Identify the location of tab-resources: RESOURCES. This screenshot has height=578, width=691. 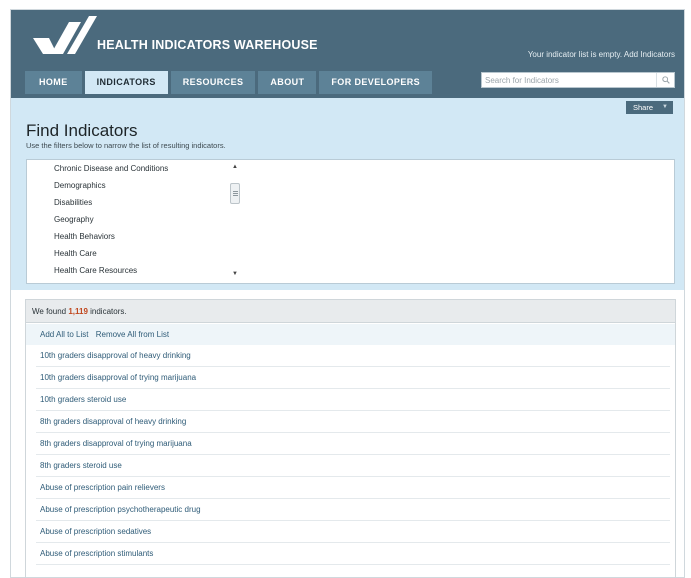
(213, 82).